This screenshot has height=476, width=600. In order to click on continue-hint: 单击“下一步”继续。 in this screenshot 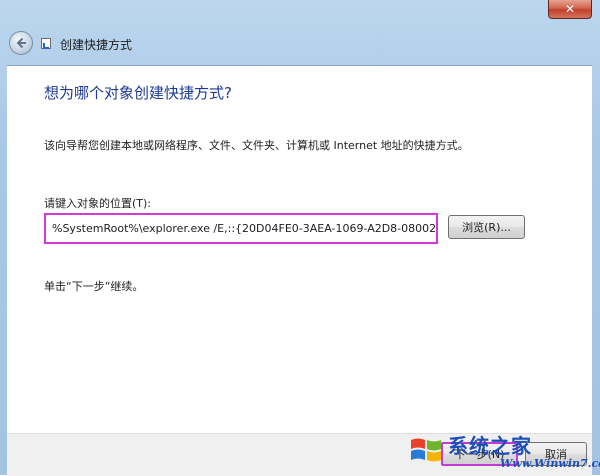, I will do `click(94, 286)`.